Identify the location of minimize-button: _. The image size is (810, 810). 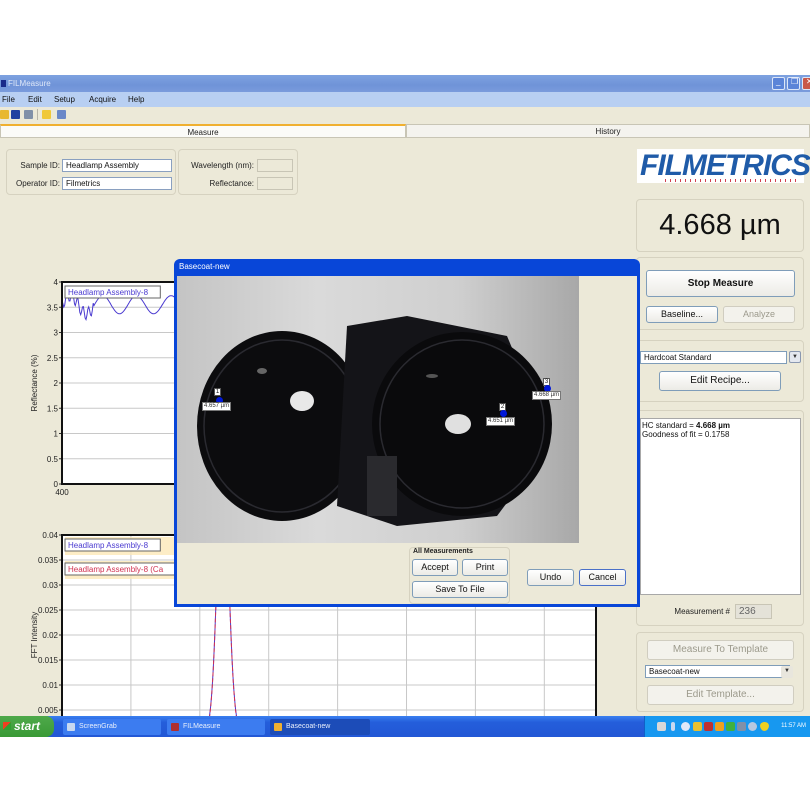
(778, 83).